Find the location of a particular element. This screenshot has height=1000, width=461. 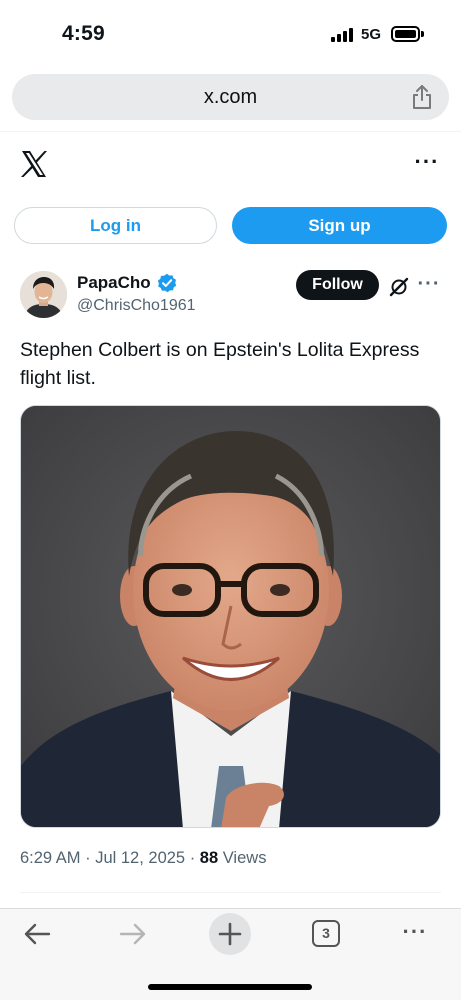

plus-icon is located at coordinates (230, 934).